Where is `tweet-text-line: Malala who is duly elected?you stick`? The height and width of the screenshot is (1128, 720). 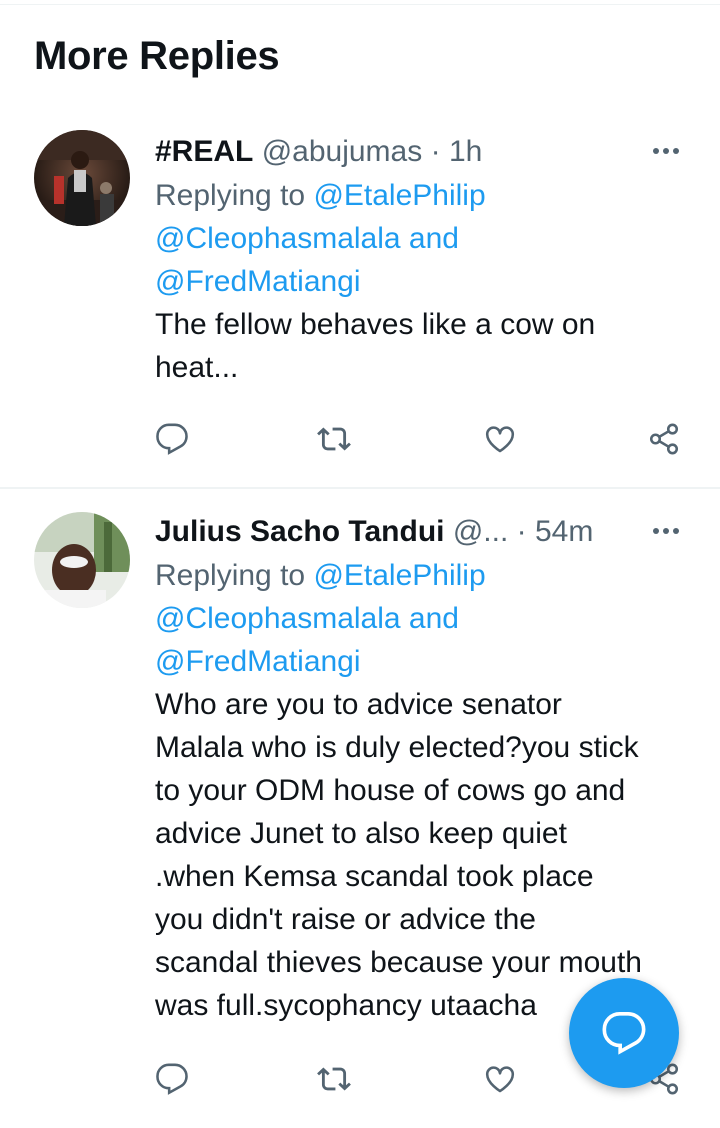
tweet-text-line: Malala who is duly elected?you stick is located at coordinates (397, 747).